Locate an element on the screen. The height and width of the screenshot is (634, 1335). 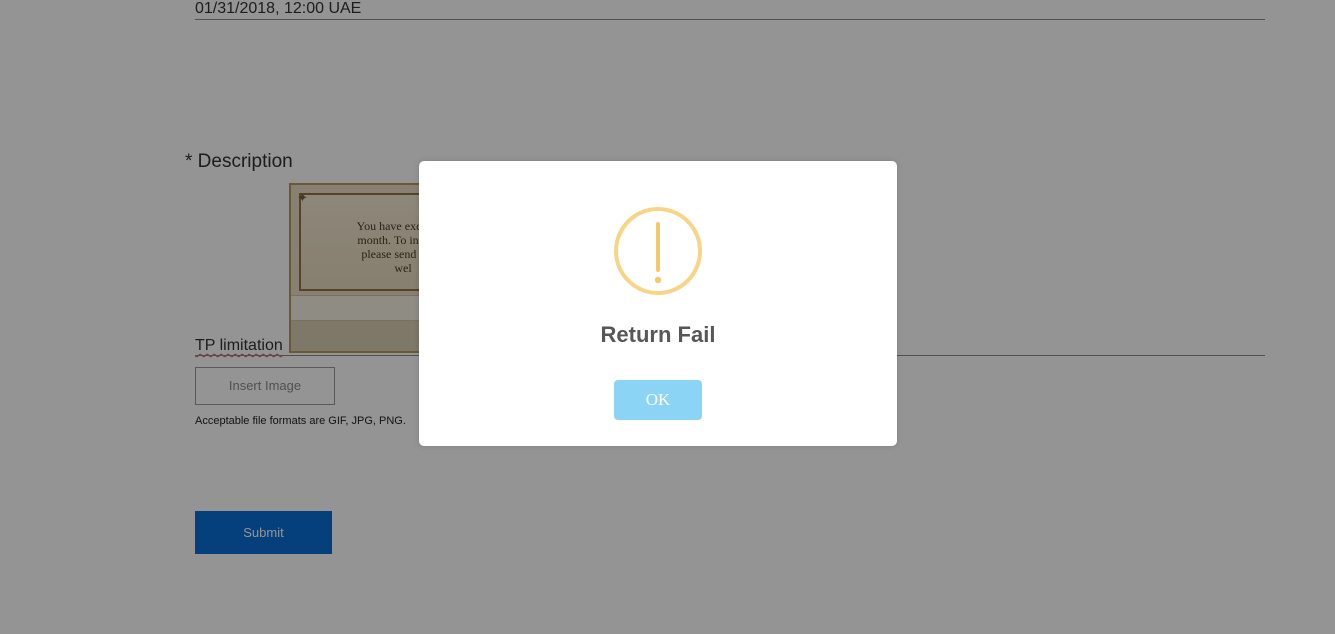
exclamation-circle-icon is located at coordinates (658, 251).